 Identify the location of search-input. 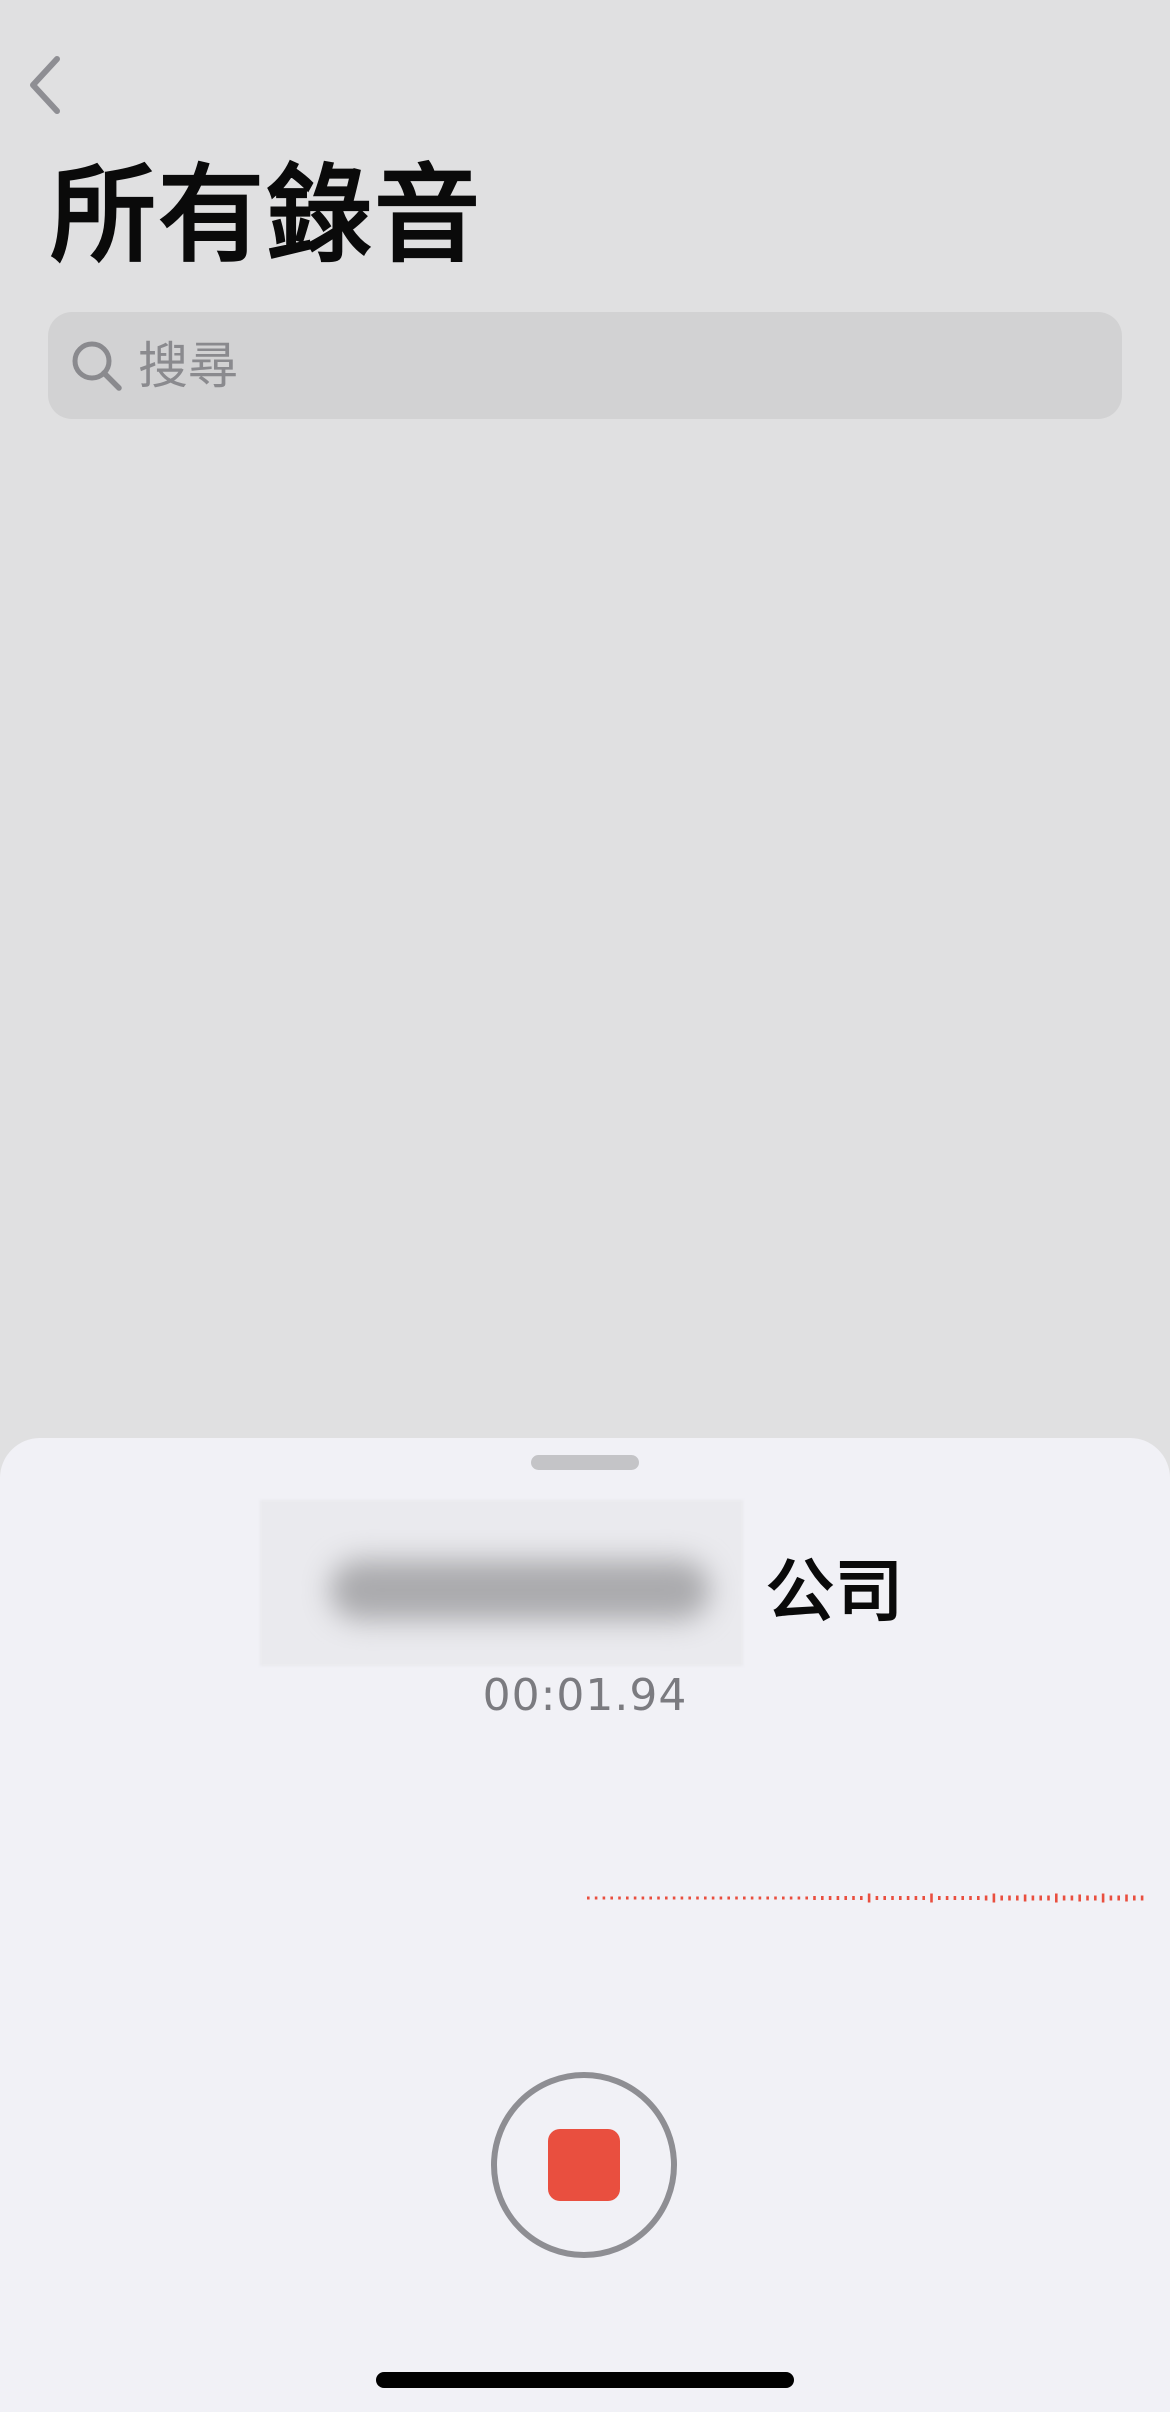
(588, 365).